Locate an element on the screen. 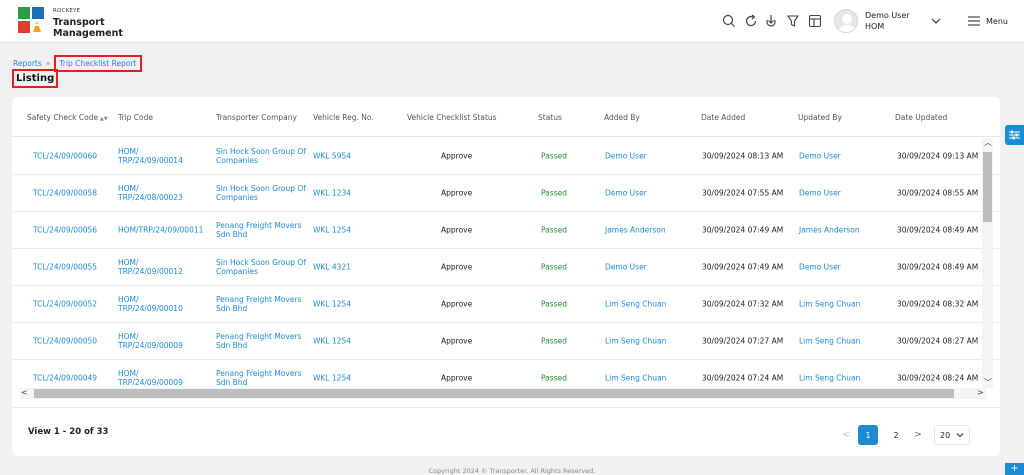  column-header-updated-by: Updated By is located at coordinates (820, 117).